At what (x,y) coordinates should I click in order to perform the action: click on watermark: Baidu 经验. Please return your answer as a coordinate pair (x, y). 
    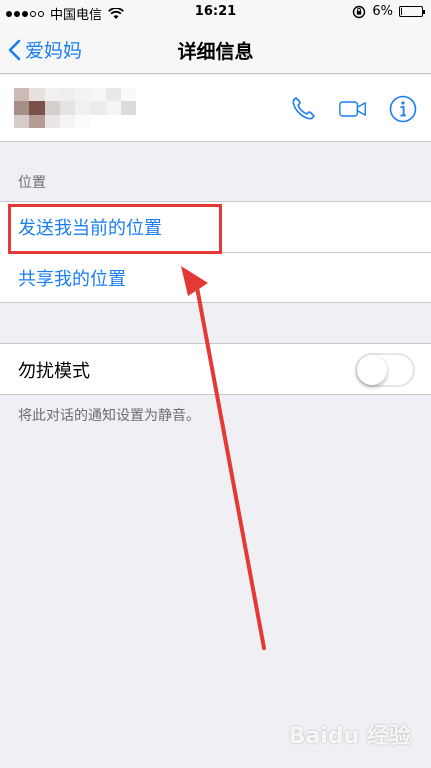
    Looking at the image, I should click on (349, 736).